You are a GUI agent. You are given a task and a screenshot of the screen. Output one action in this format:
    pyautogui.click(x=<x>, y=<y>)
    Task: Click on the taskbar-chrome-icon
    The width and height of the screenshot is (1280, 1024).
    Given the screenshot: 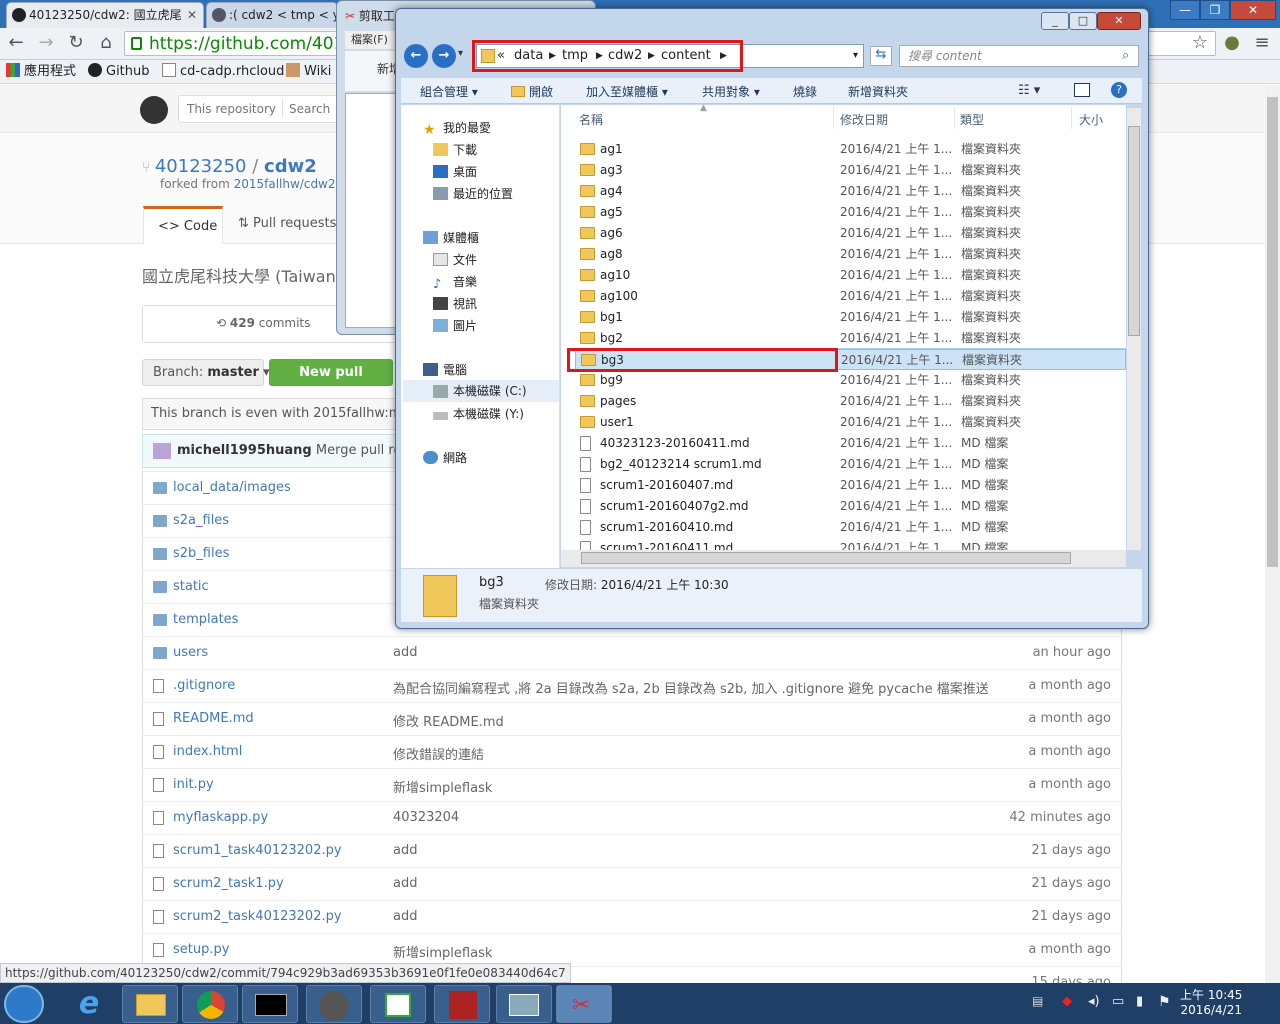 What is the action you would take?
    pyautogui.click(x=210, y=1004)
    